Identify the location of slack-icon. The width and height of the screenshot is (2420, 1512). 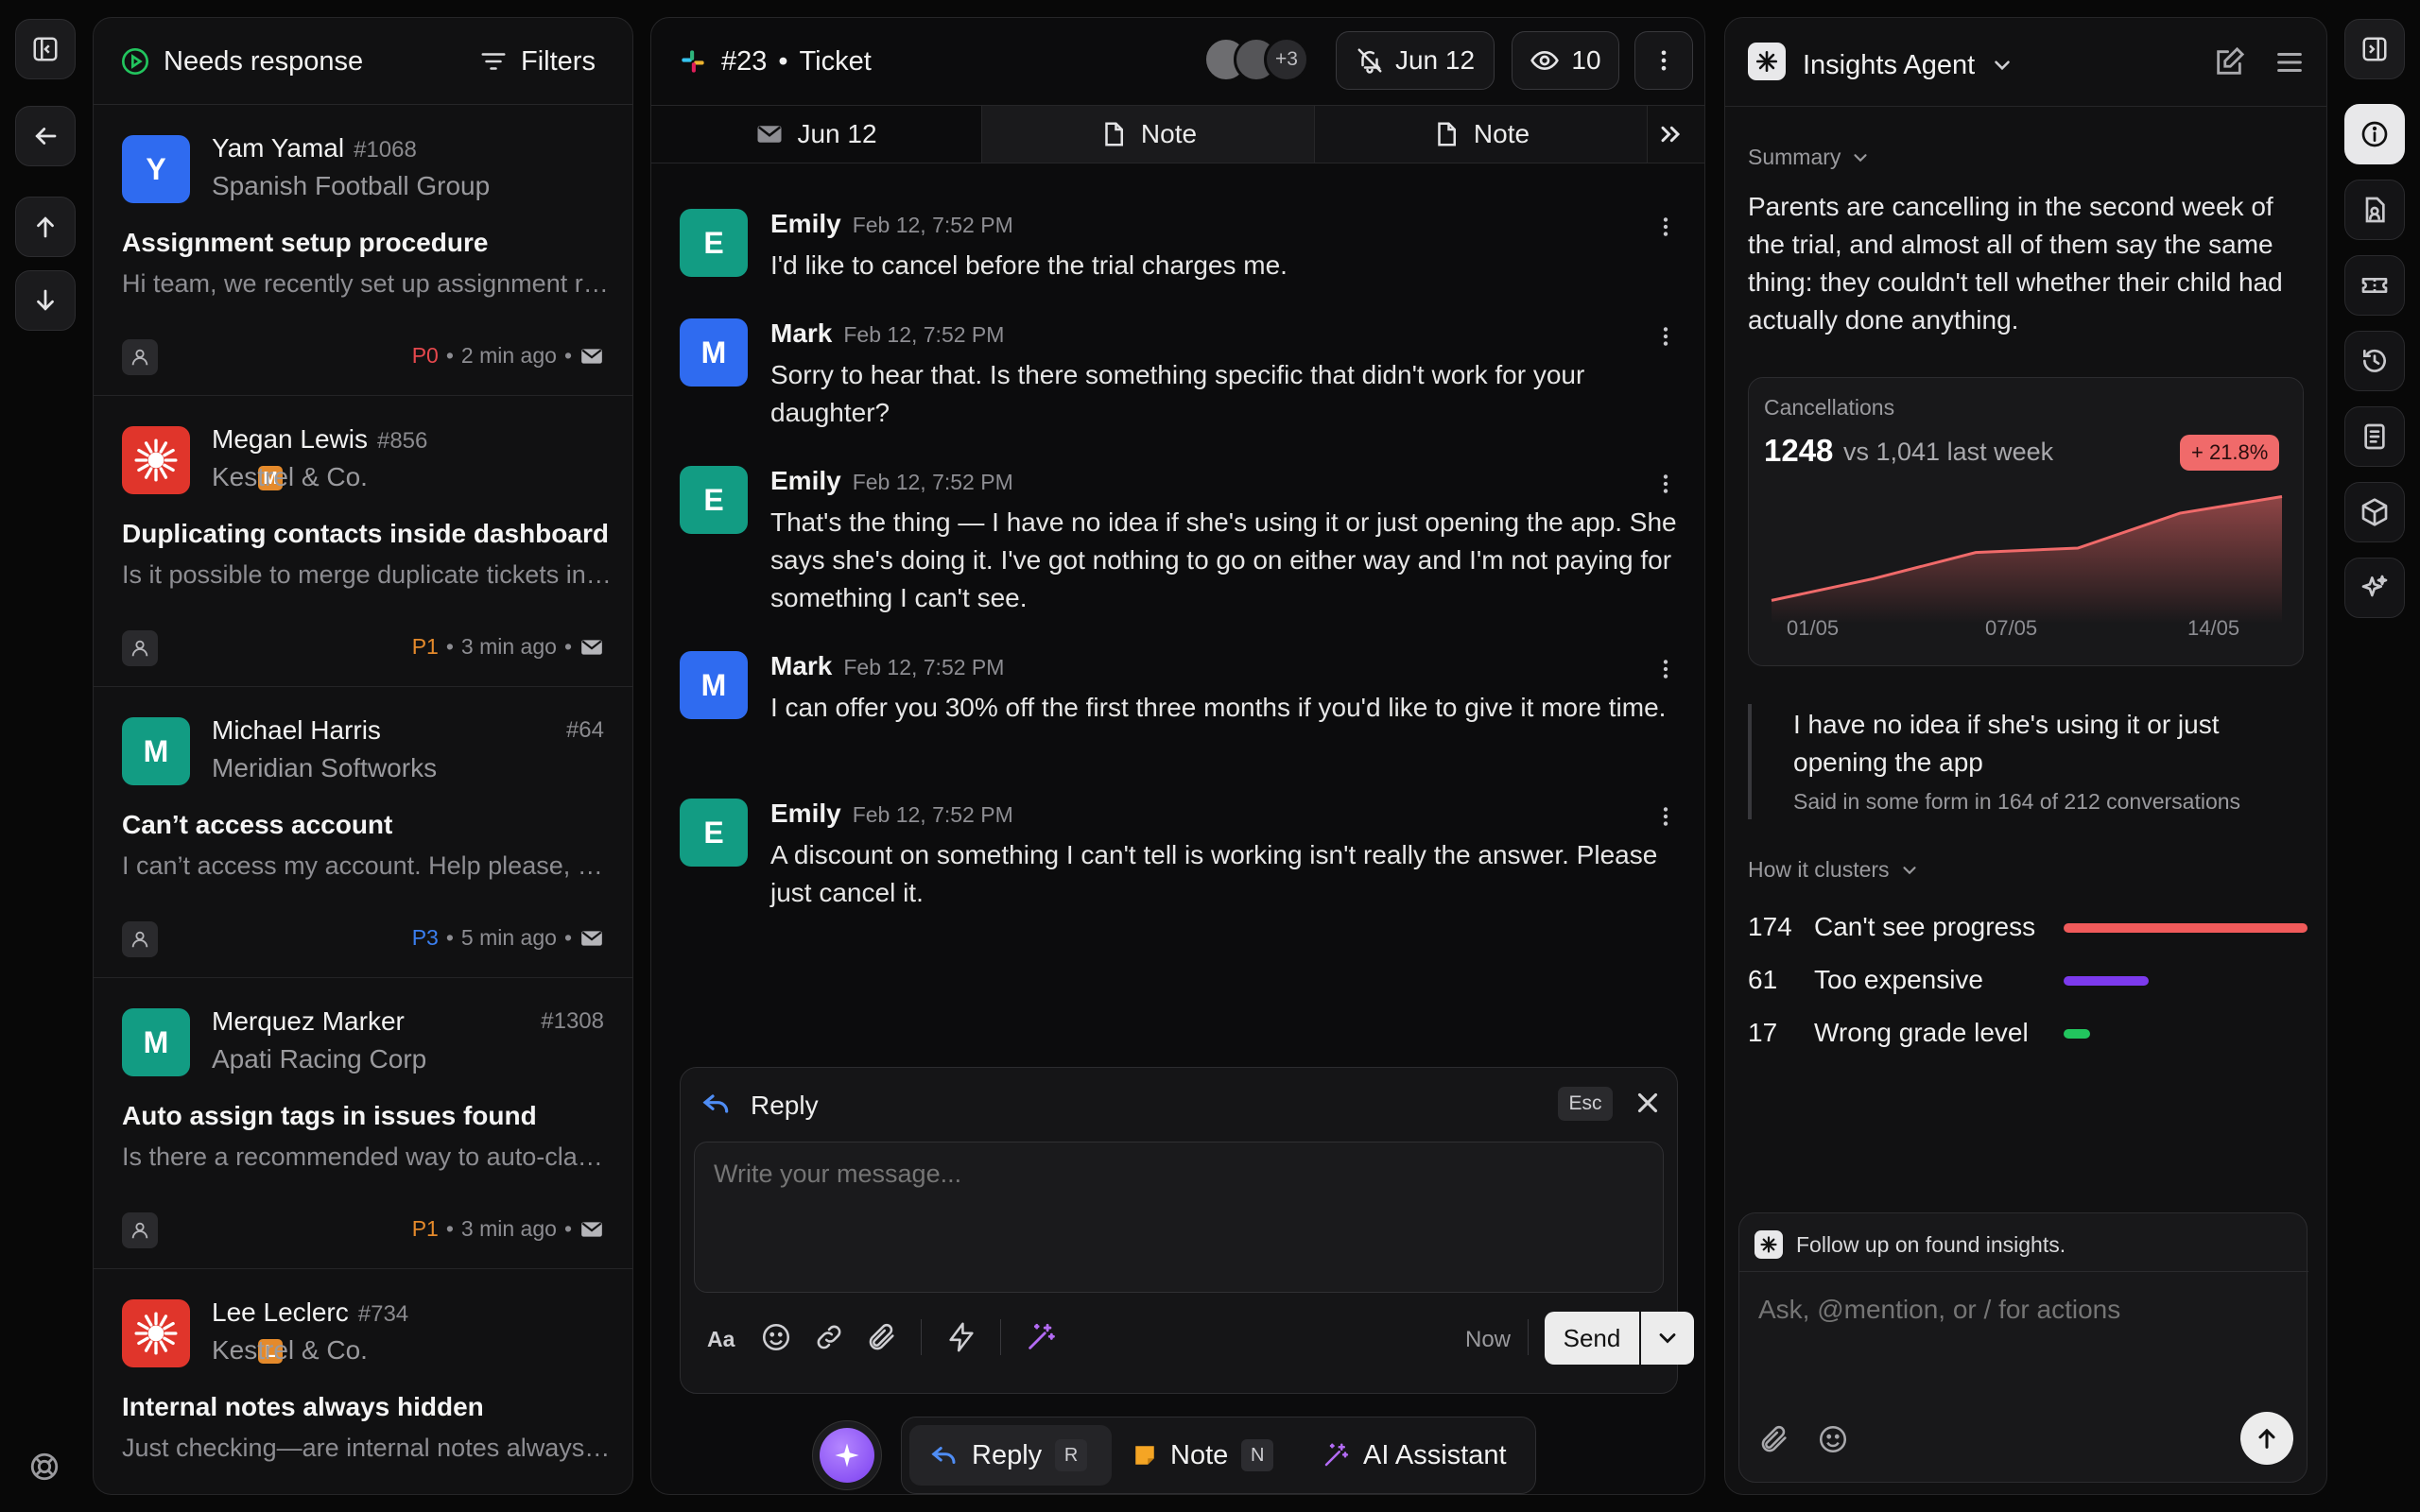
(693, 61).